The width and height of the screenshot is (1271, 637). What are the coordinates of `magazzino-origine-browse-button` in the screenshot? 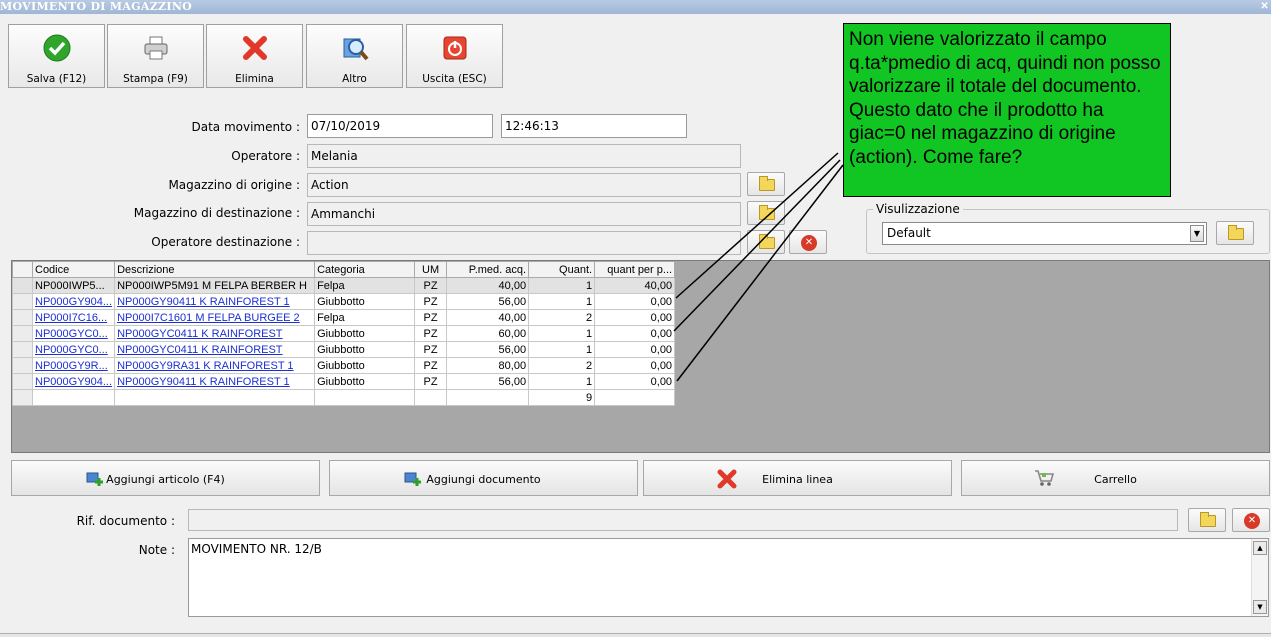 It's located at (766, 184).